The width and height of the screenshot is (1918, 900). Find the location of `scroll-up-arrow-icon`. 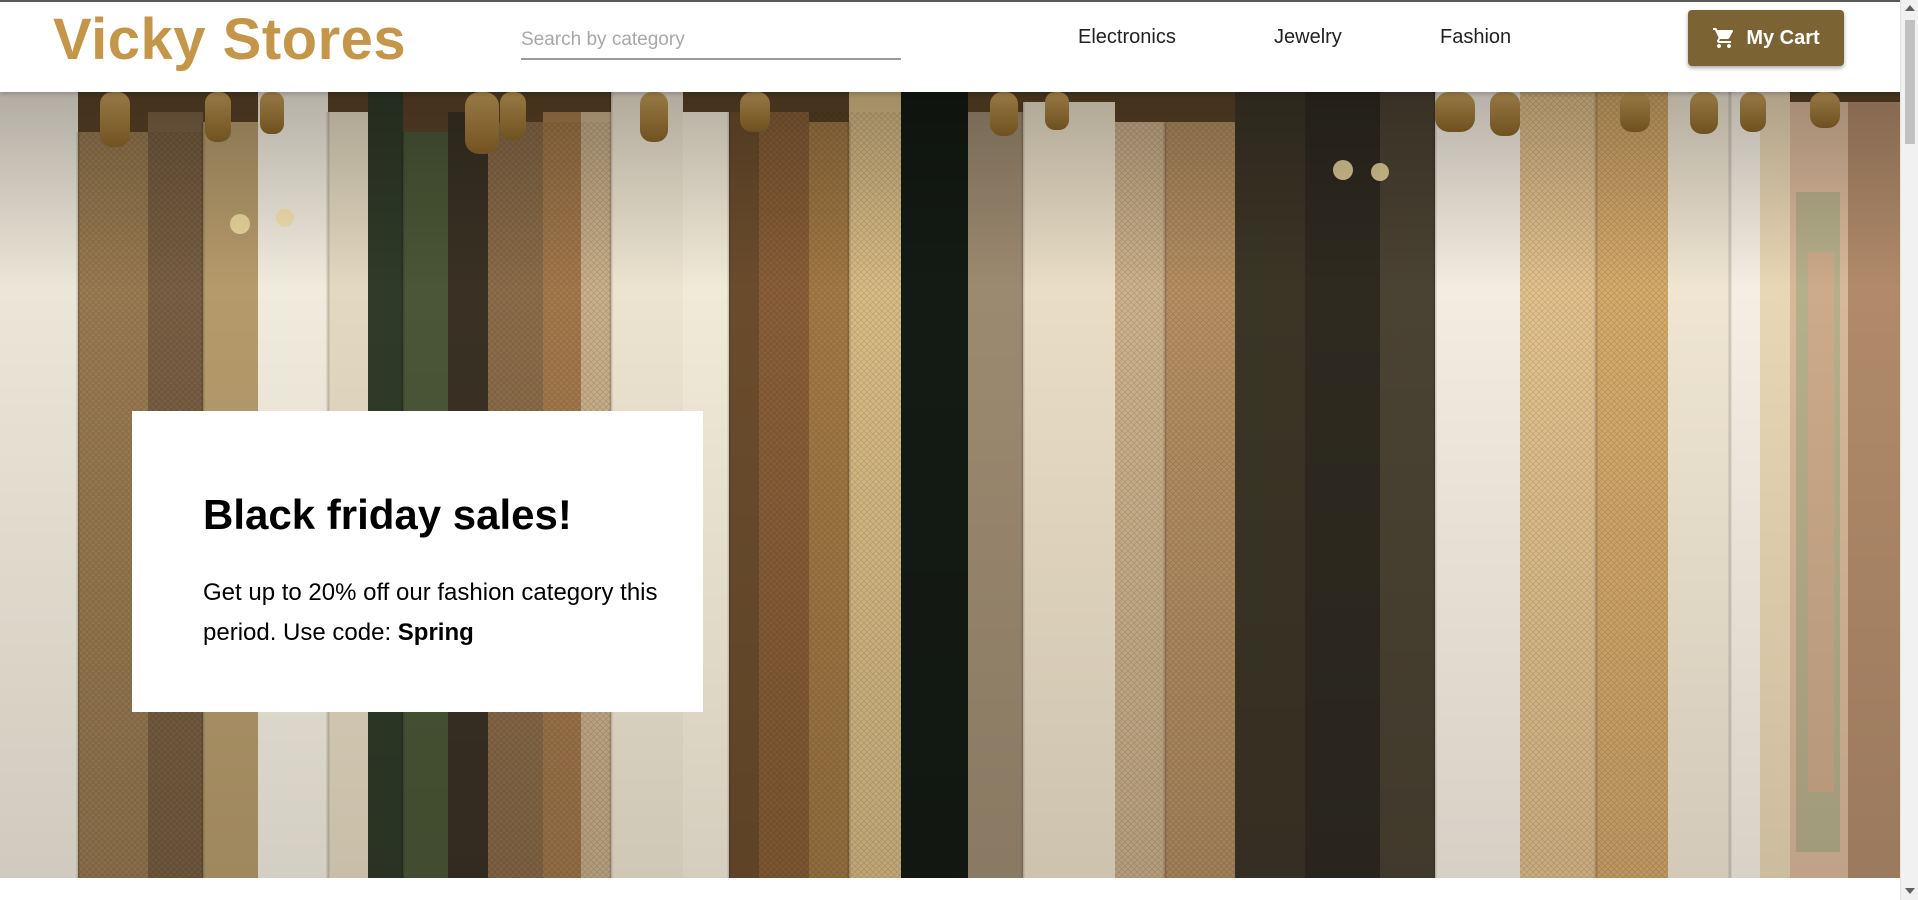

scroll-up-arrow-icon is located at coordinates (1910, 8).